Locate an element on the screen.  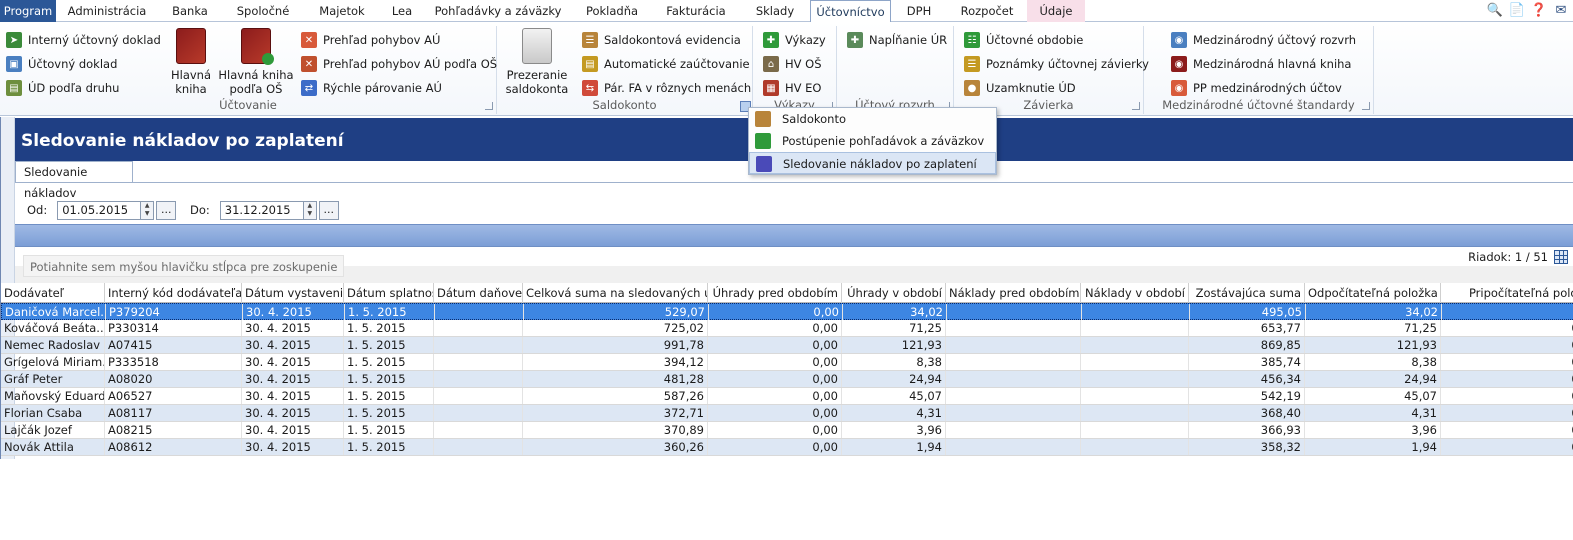
tab-item: Pohľadávky a záväzky is located at coordinates (498, 11).